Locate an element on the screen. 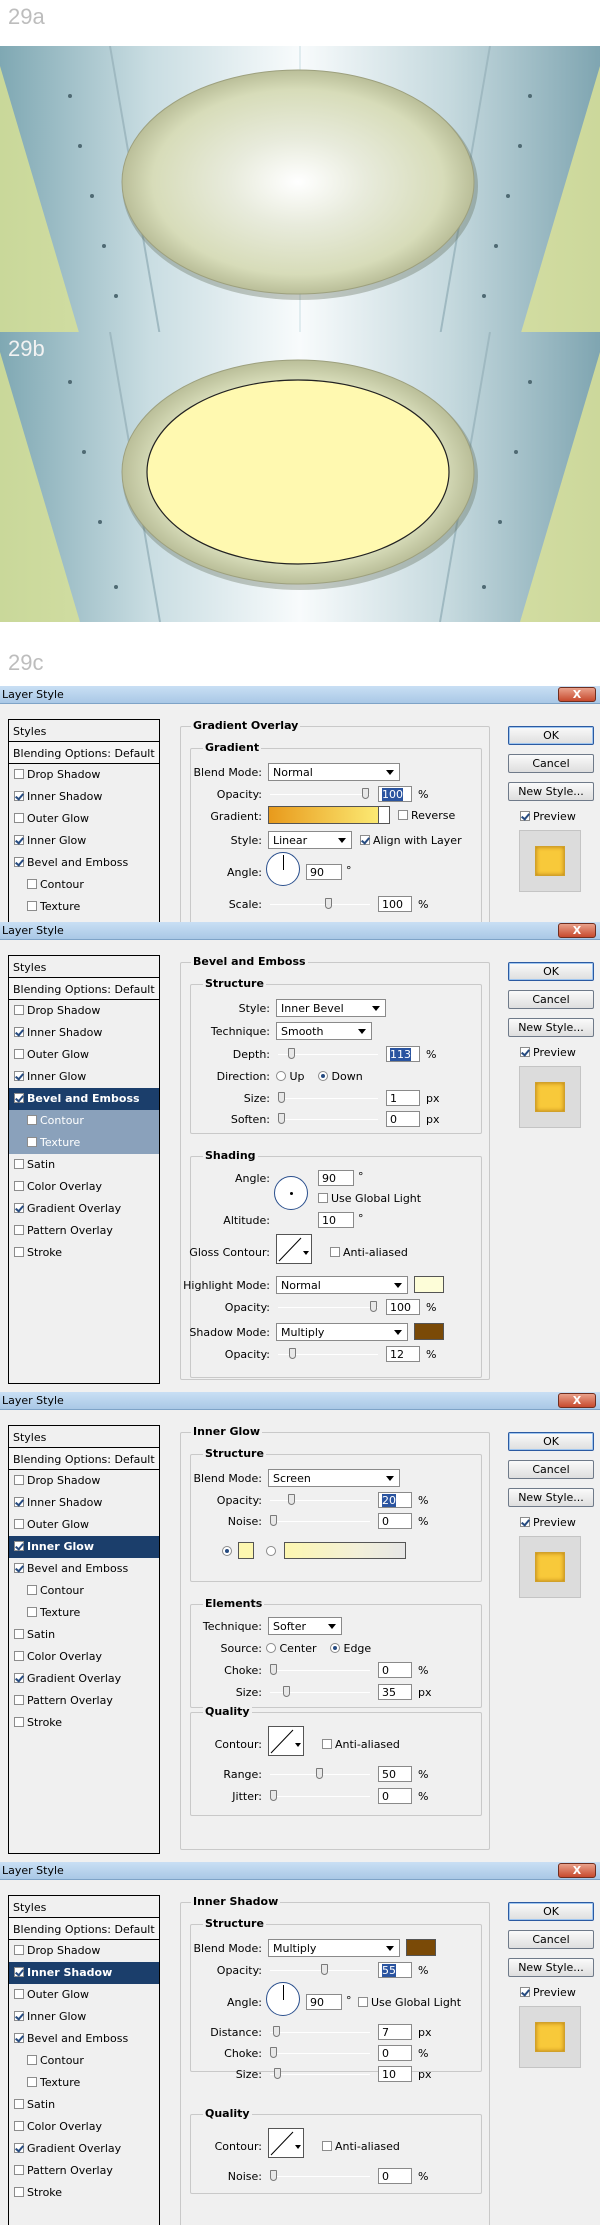  shadow-opacity-slider is located at coordinates (328, 1353).